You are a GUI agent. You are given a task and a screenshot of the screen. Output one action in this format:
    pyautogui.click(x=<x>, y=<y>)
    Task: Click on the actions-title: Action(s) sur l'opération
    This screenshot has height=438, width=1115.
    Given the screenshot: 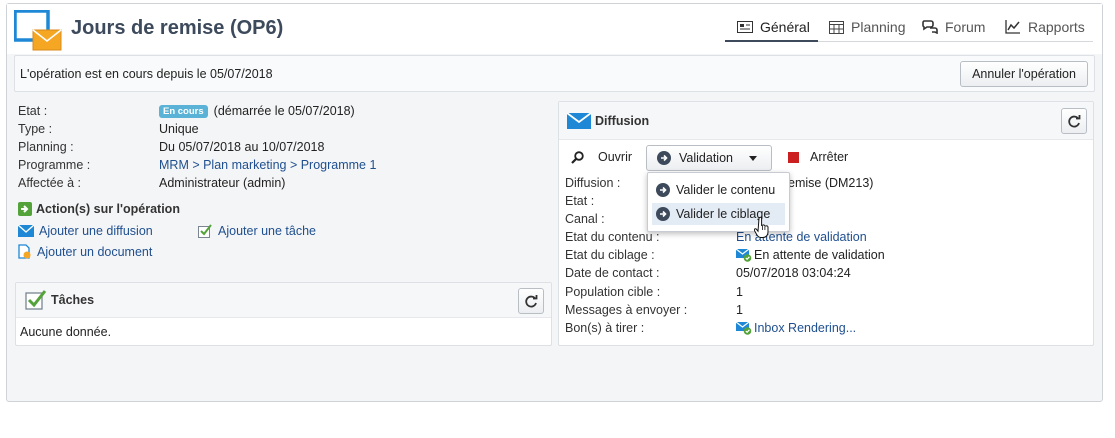 What is the action you would take?
    pyautogui.click(x=108, y=209)
    